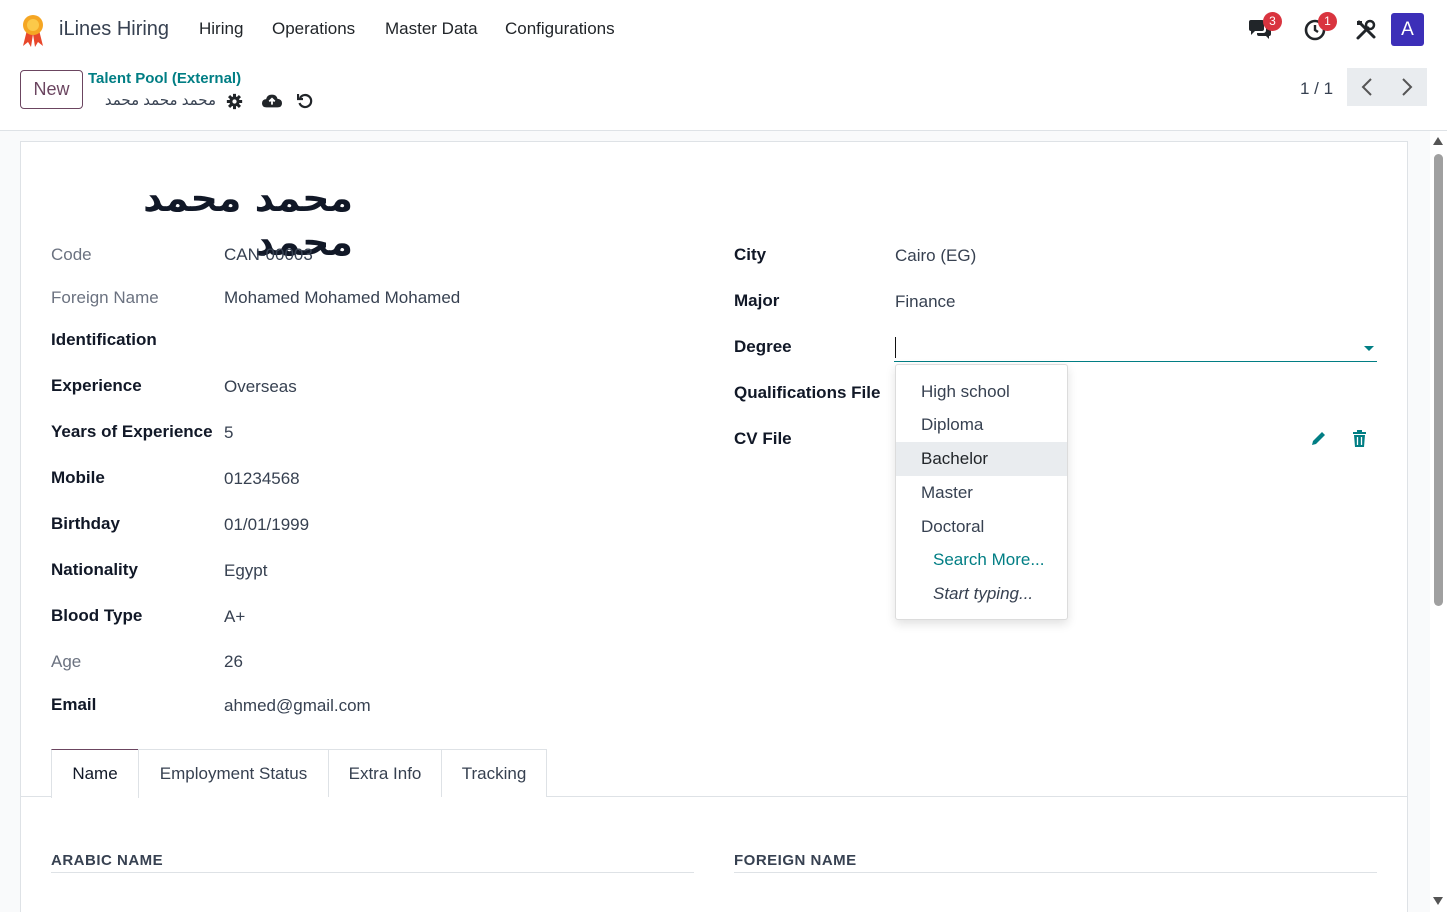 Image resolution: width=1447 pixels, height=912 pixels. Describe the element at coordinates (85, 523) in the screenshot. I see `birthday-label: Birthday` at that location.